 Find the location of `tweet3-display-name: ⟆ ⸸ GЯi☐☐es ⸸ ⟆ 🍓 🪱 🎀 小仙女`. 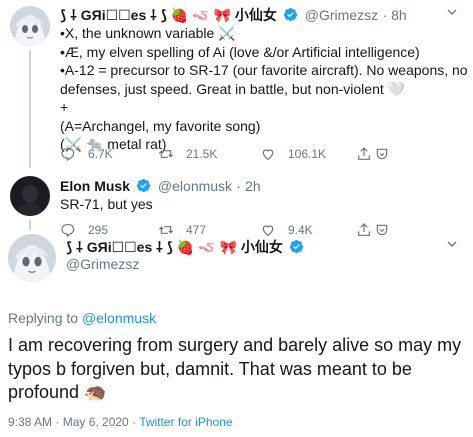

tweet3-display-name: ⟆ ⸸ GЯi☐☐es ⸸ ⟆ 🍓 🪱 🎀 小仙女 is located at coordinates (174, 247).